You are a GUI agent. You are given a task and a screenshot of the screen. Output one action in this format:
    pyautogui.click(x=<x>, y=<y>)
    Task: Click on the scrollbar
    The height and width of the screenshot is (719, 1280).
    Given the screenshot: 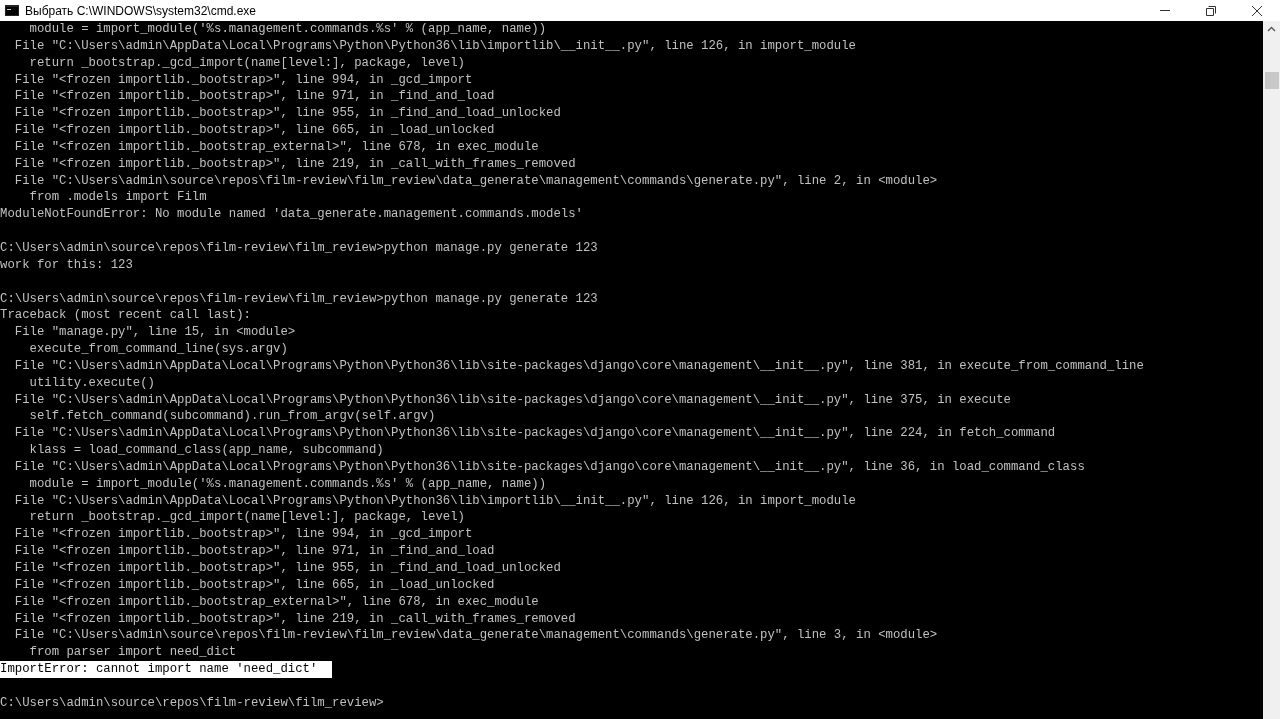 What is the action you would take?
    pyautogui.click(x=1271, y=370)
    